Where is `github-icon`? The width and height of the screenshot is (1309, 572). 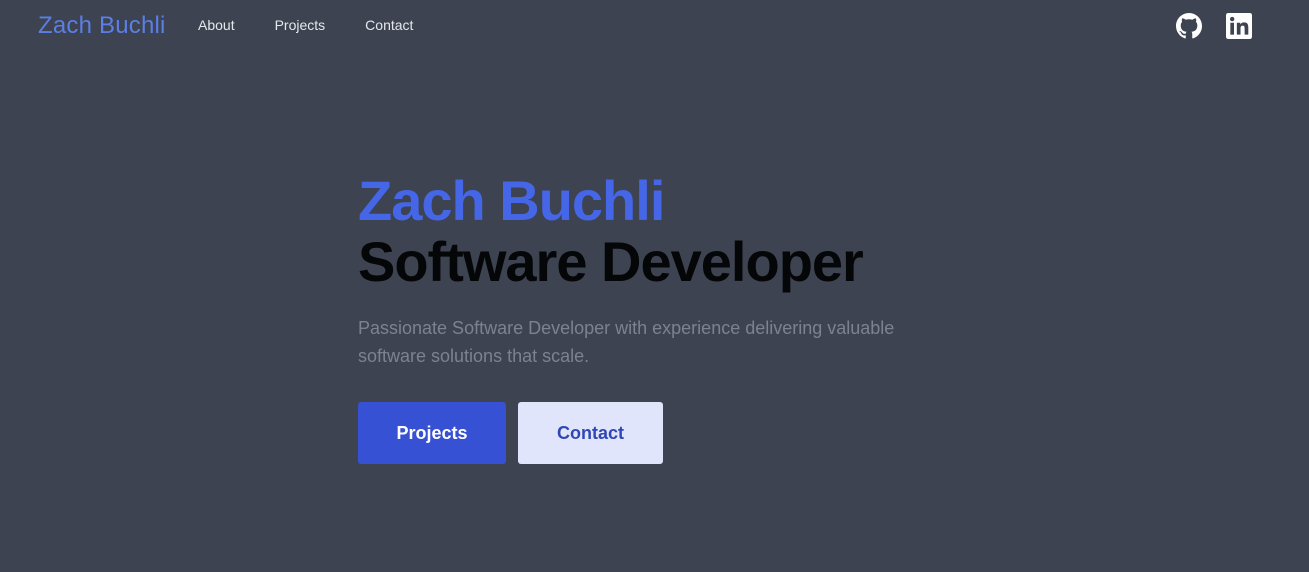
github-icon is located at coordinates (1189, 26).